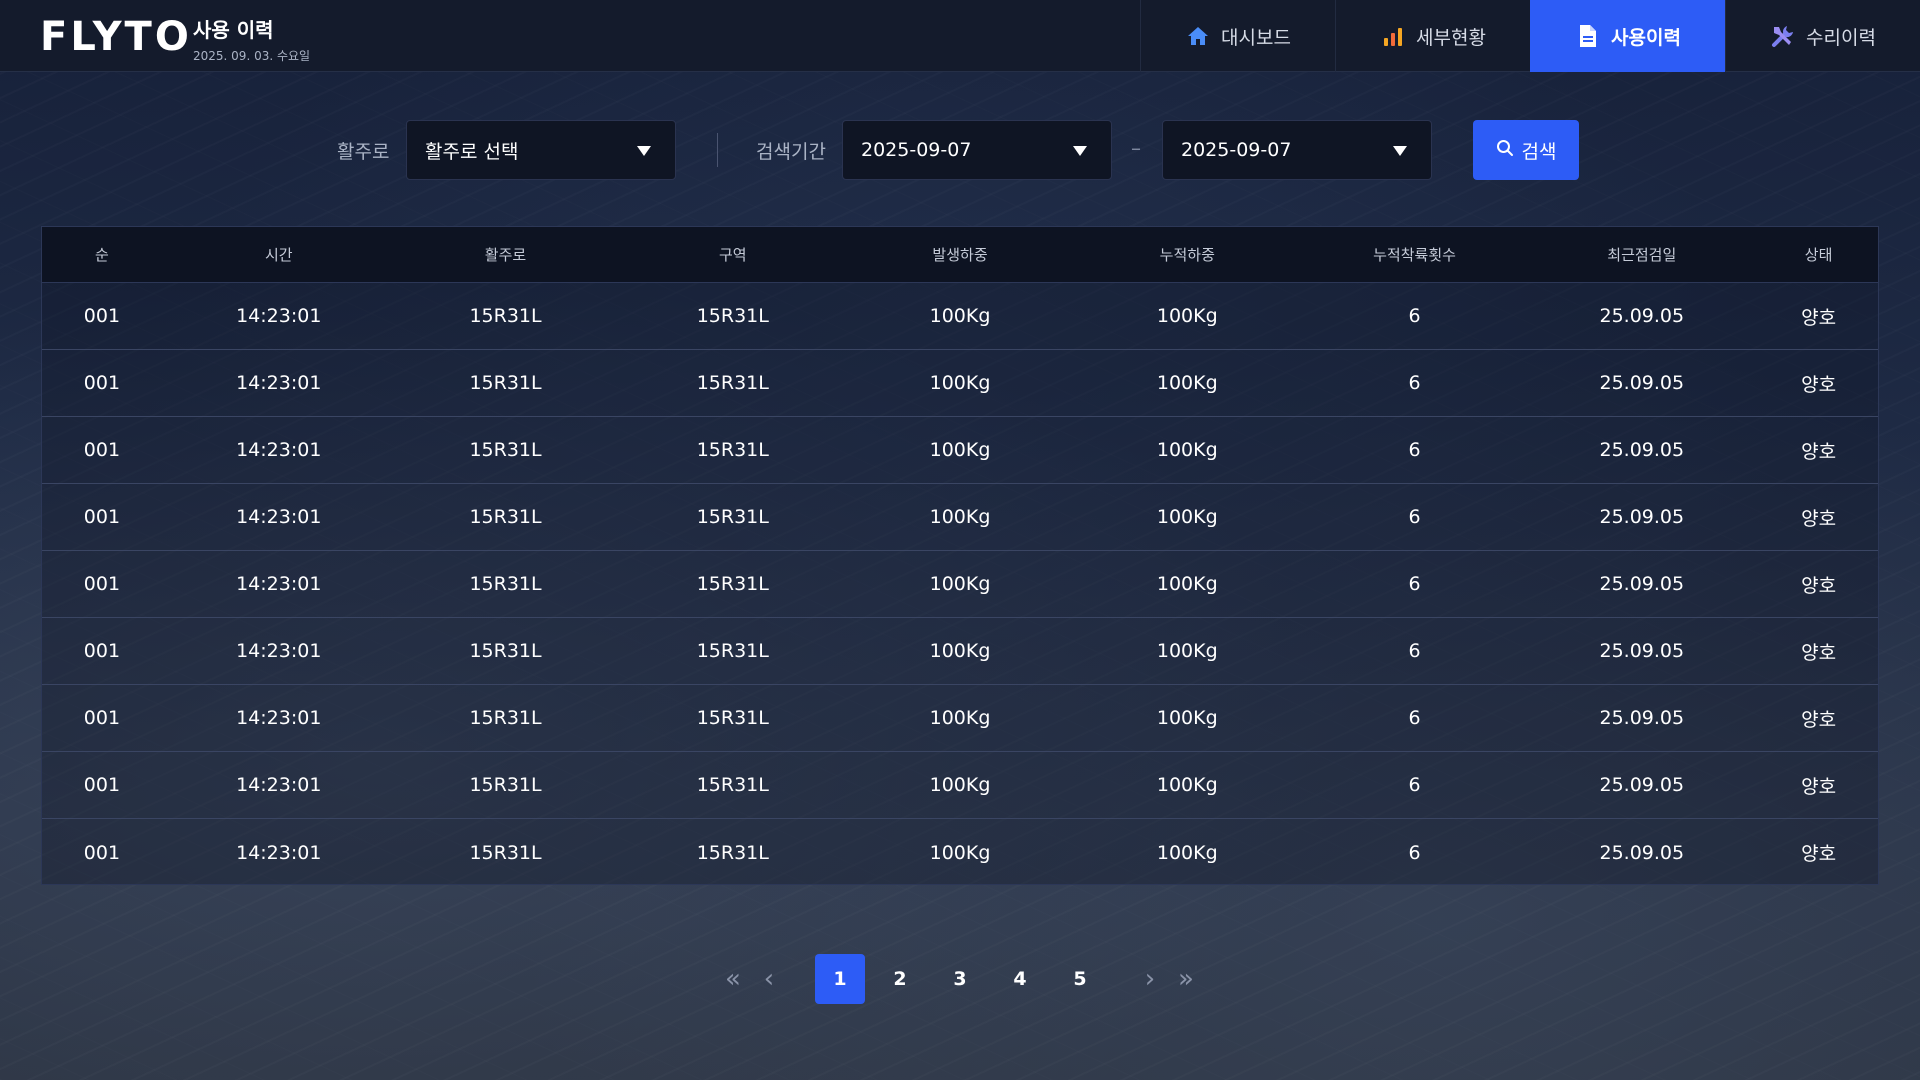  I want to click on start-date-select: 2025-09-07, so click(977, 150).